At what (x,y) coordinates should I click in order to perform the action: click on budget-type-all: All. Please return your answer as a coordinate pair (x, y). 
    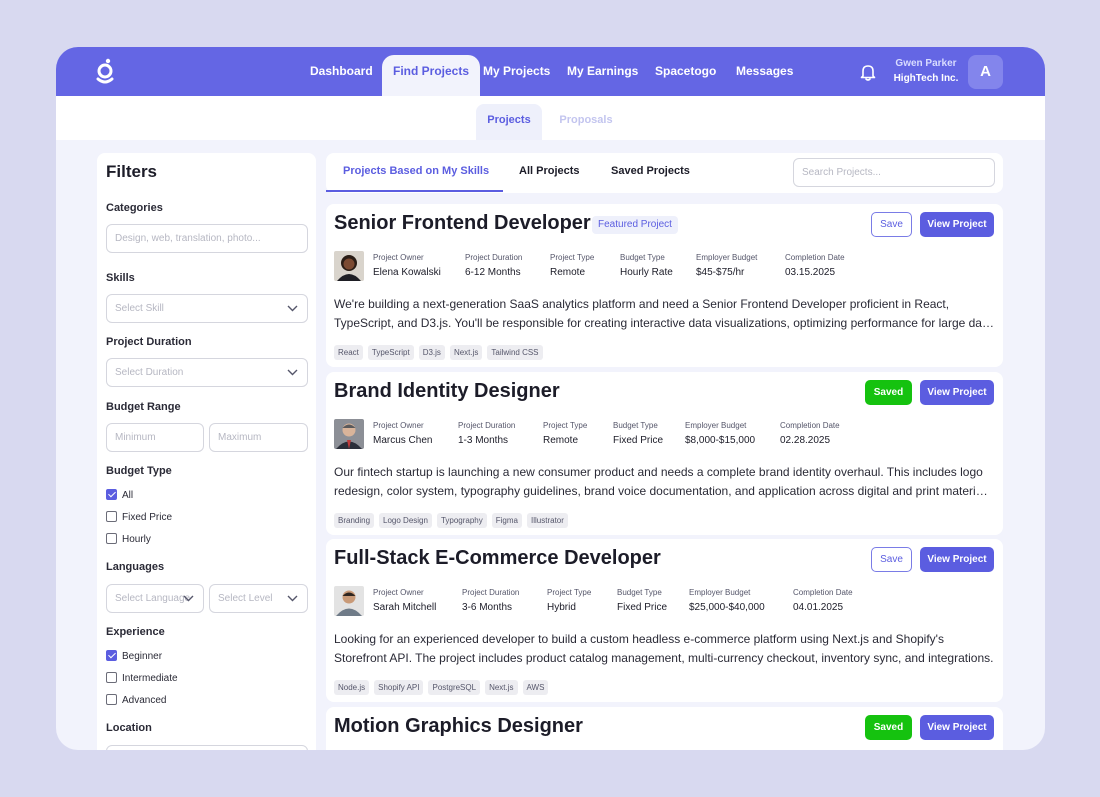
    Looking at the image, I should click on (119, 496).